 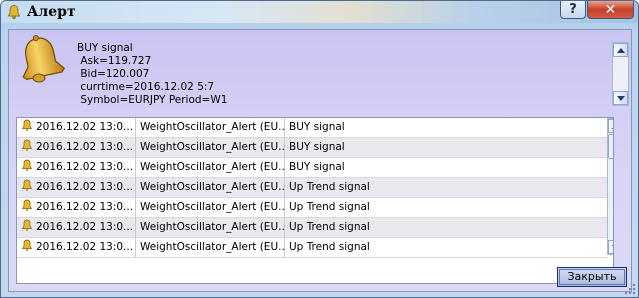 I want to click on close-icon: ✕, so click(x=610, y=9).